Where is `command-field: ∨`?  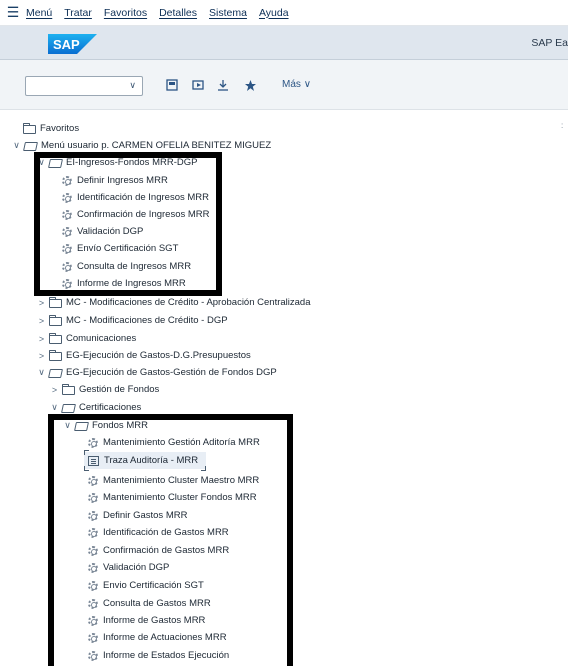 command-field: ∨ is located at coordinates (84, 86).